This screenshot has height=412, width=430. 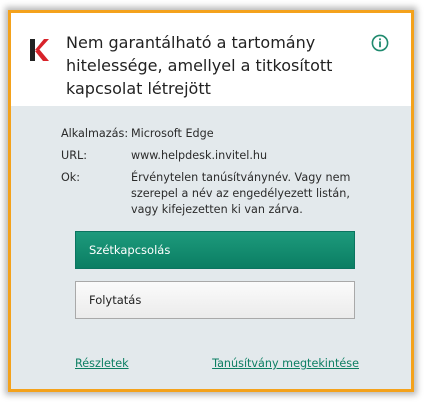 What do you see at coordinates (71, 177) in the screenshot?
I see `reason-label: Ok:` at bounding box center [71, 177].